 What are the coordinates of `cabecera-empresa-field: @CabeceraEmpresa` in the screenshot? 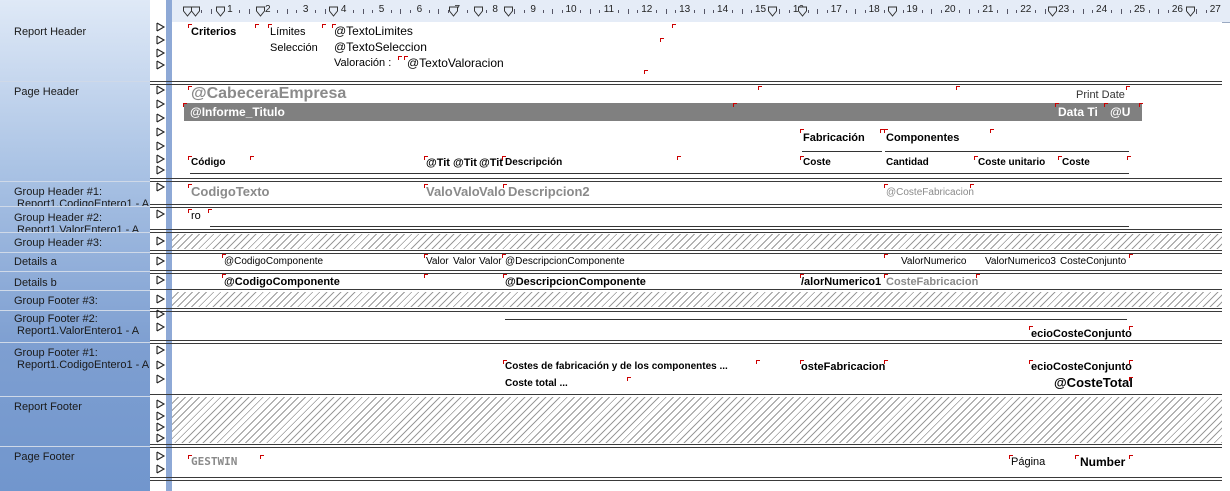 It's located at (268, 94).